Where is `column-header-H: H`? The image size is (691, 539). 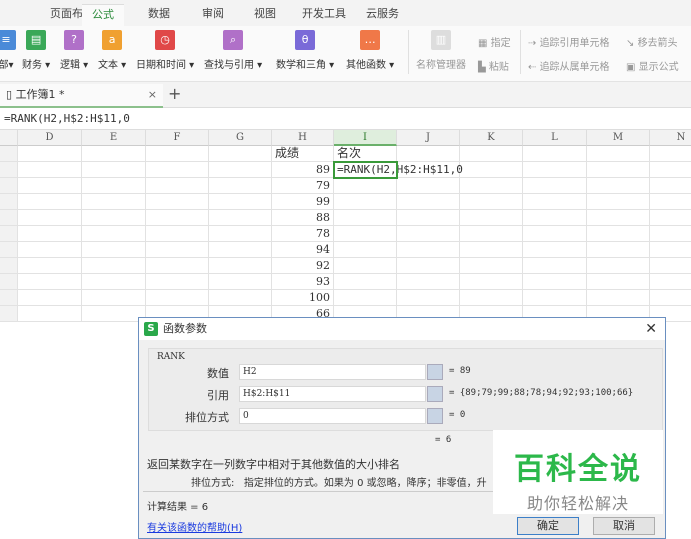
column-header-H: H is located at coordinates (303, 138).